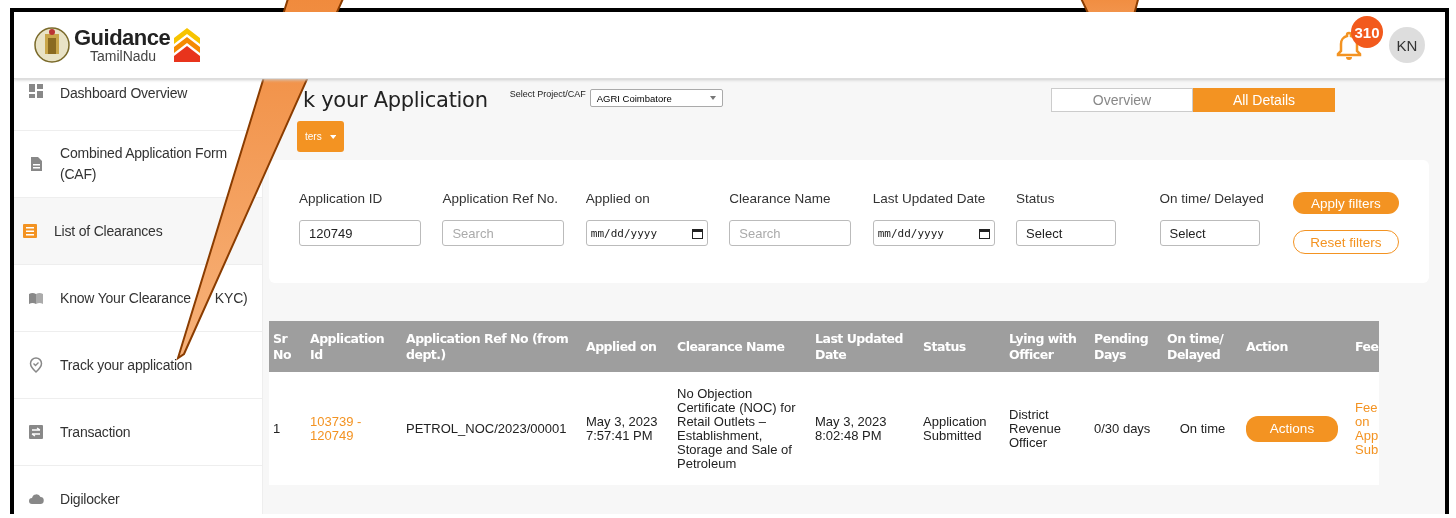 This screenshot has width=1456, height=518. Describe the element at coordinates (138, 231) in the screenshot. I see `sidebar-item: List of Clearances` at that location.